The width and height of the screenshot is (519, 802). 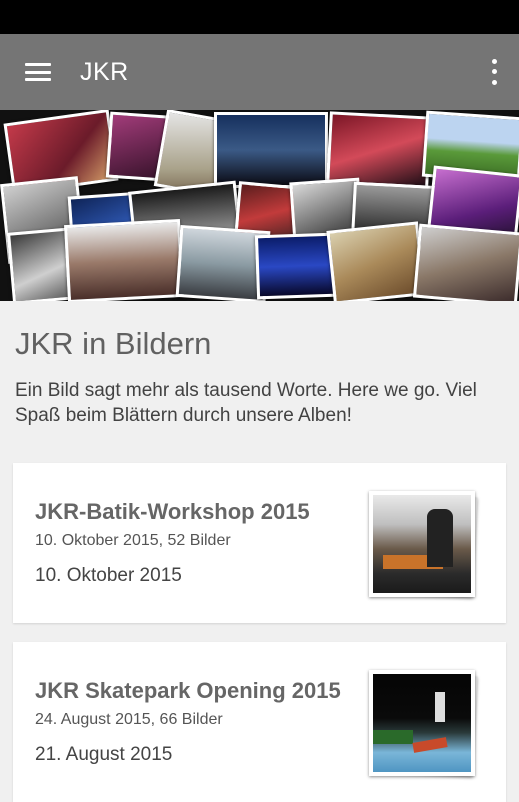 I want to click on album-date: 10. Oktober 2015, so click(x=108, y=575).